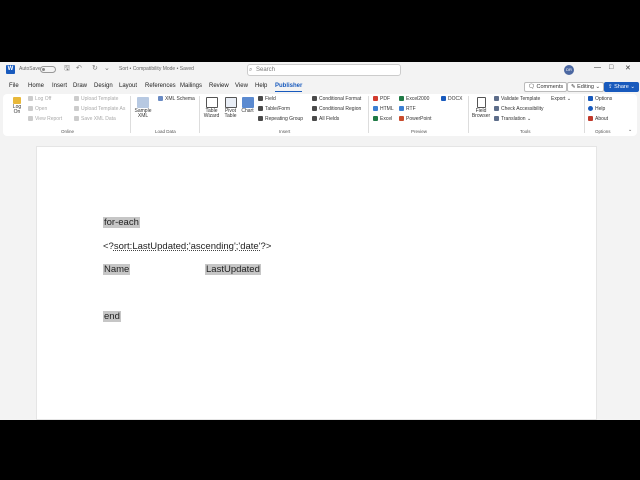 This screenshot has width=640, height=480. Describe the element at coordinates (59, 86) in the screenshot. I see `tab-insert: Insert` at that location.